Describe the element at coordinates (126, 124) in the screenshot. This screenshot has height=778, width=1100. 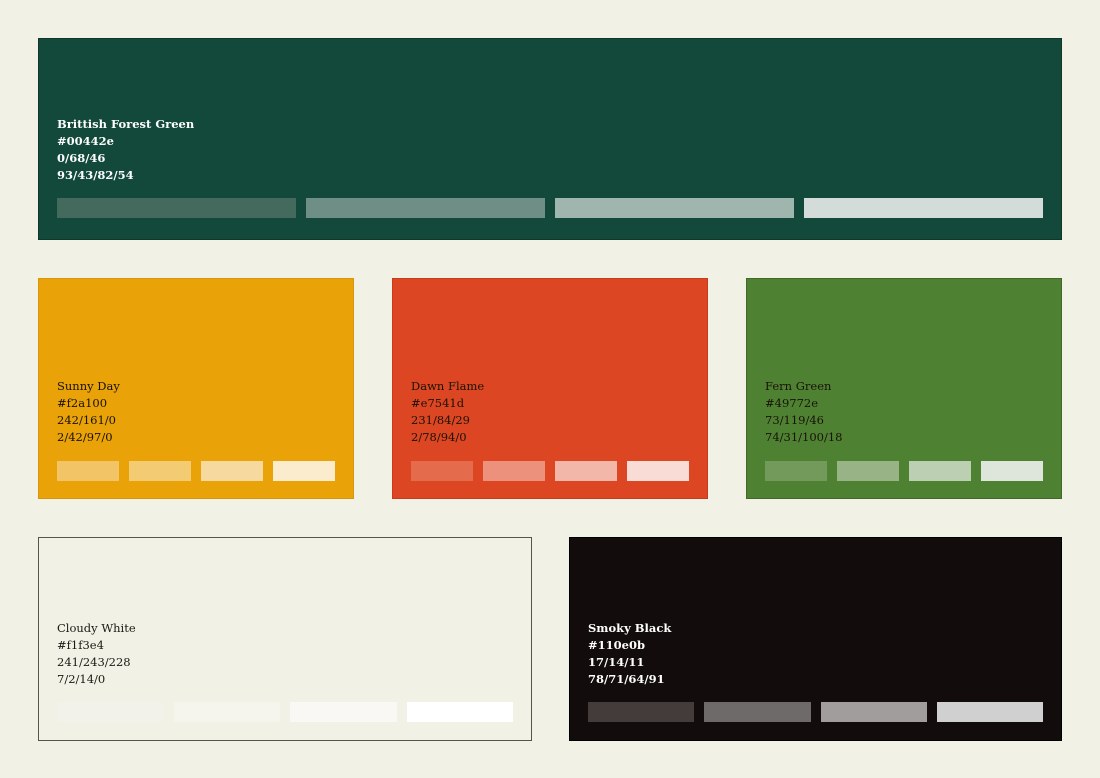
I see `swatch-name: Brittish Forest Green` at that location.